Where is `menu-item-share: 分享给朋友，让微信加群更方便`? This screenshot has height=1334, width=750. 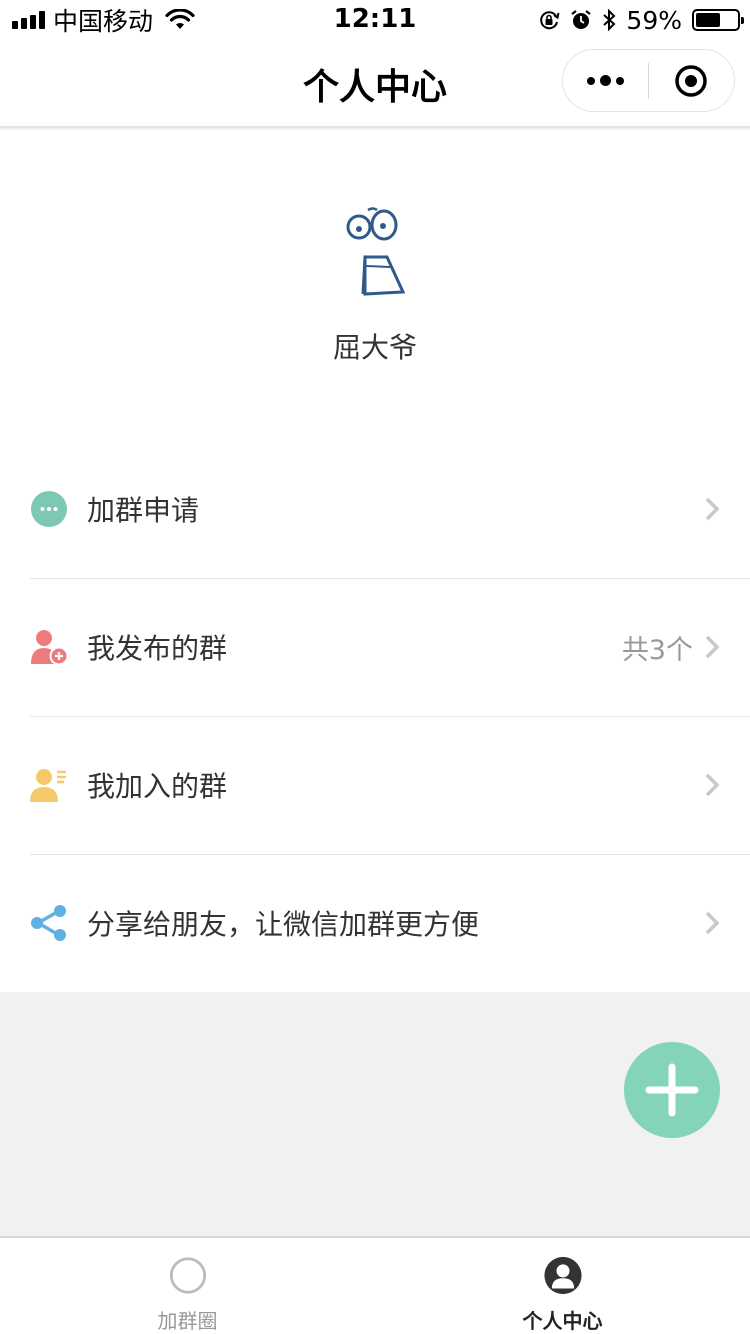
menu-item-share: 分享给朋友，让微信加群更方便 is located at coordinates (375, 923).